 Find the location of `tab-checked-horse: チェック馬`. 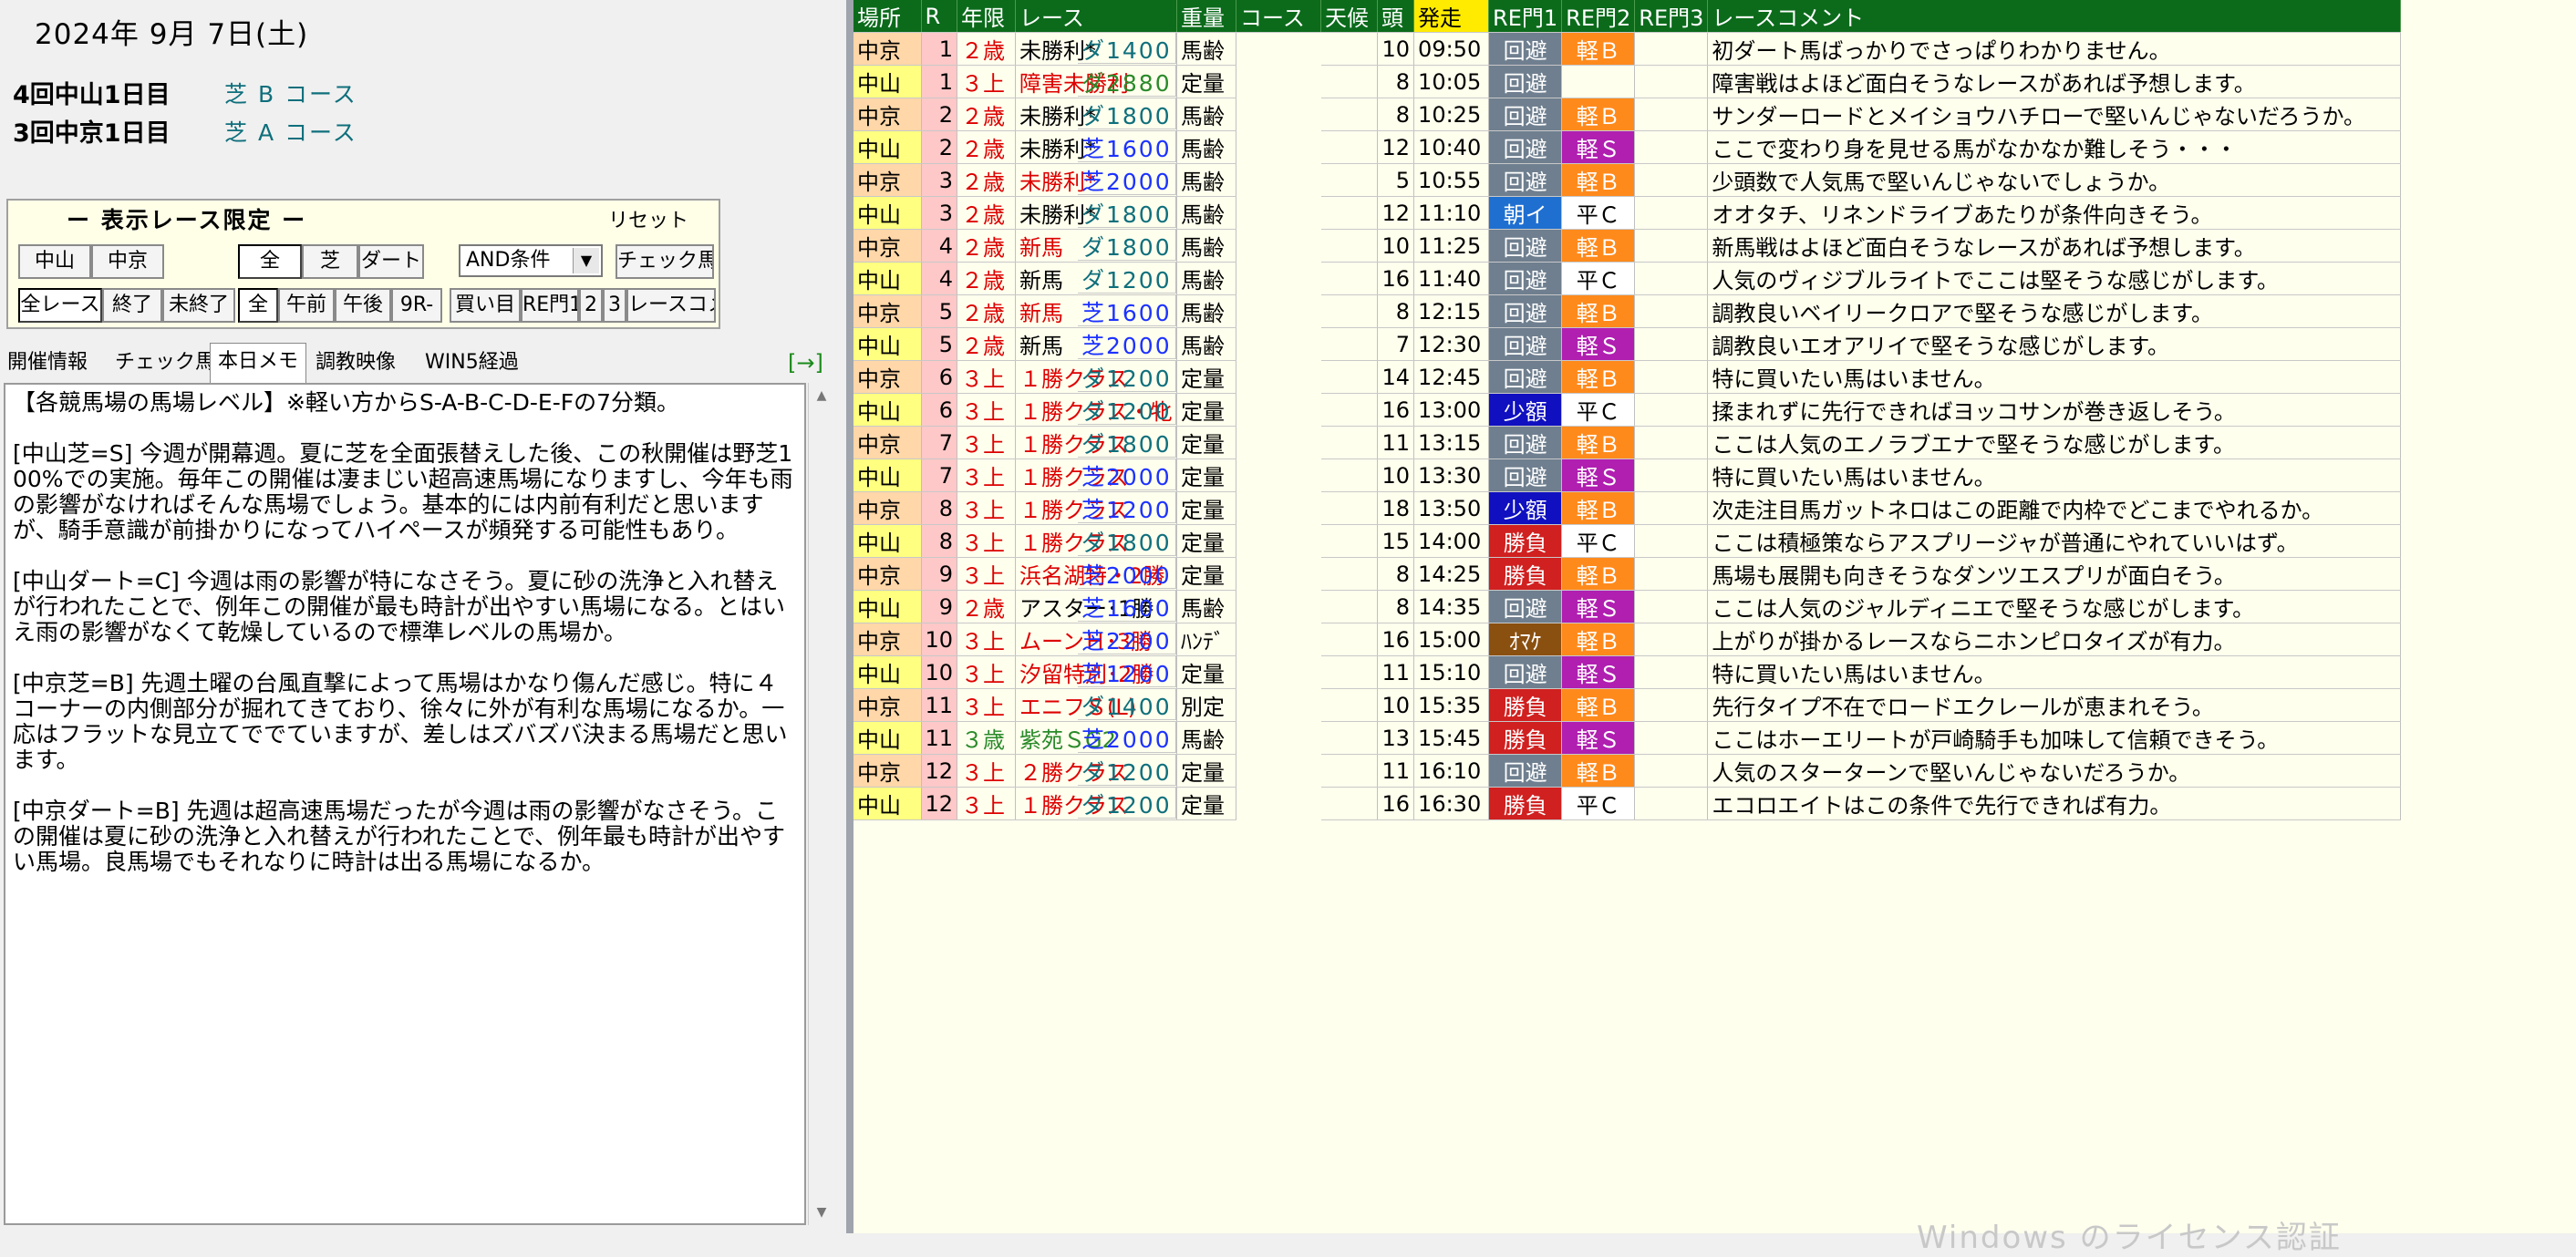

tab-checked-horse: チェック馬 is located at coordinates (165, 363).